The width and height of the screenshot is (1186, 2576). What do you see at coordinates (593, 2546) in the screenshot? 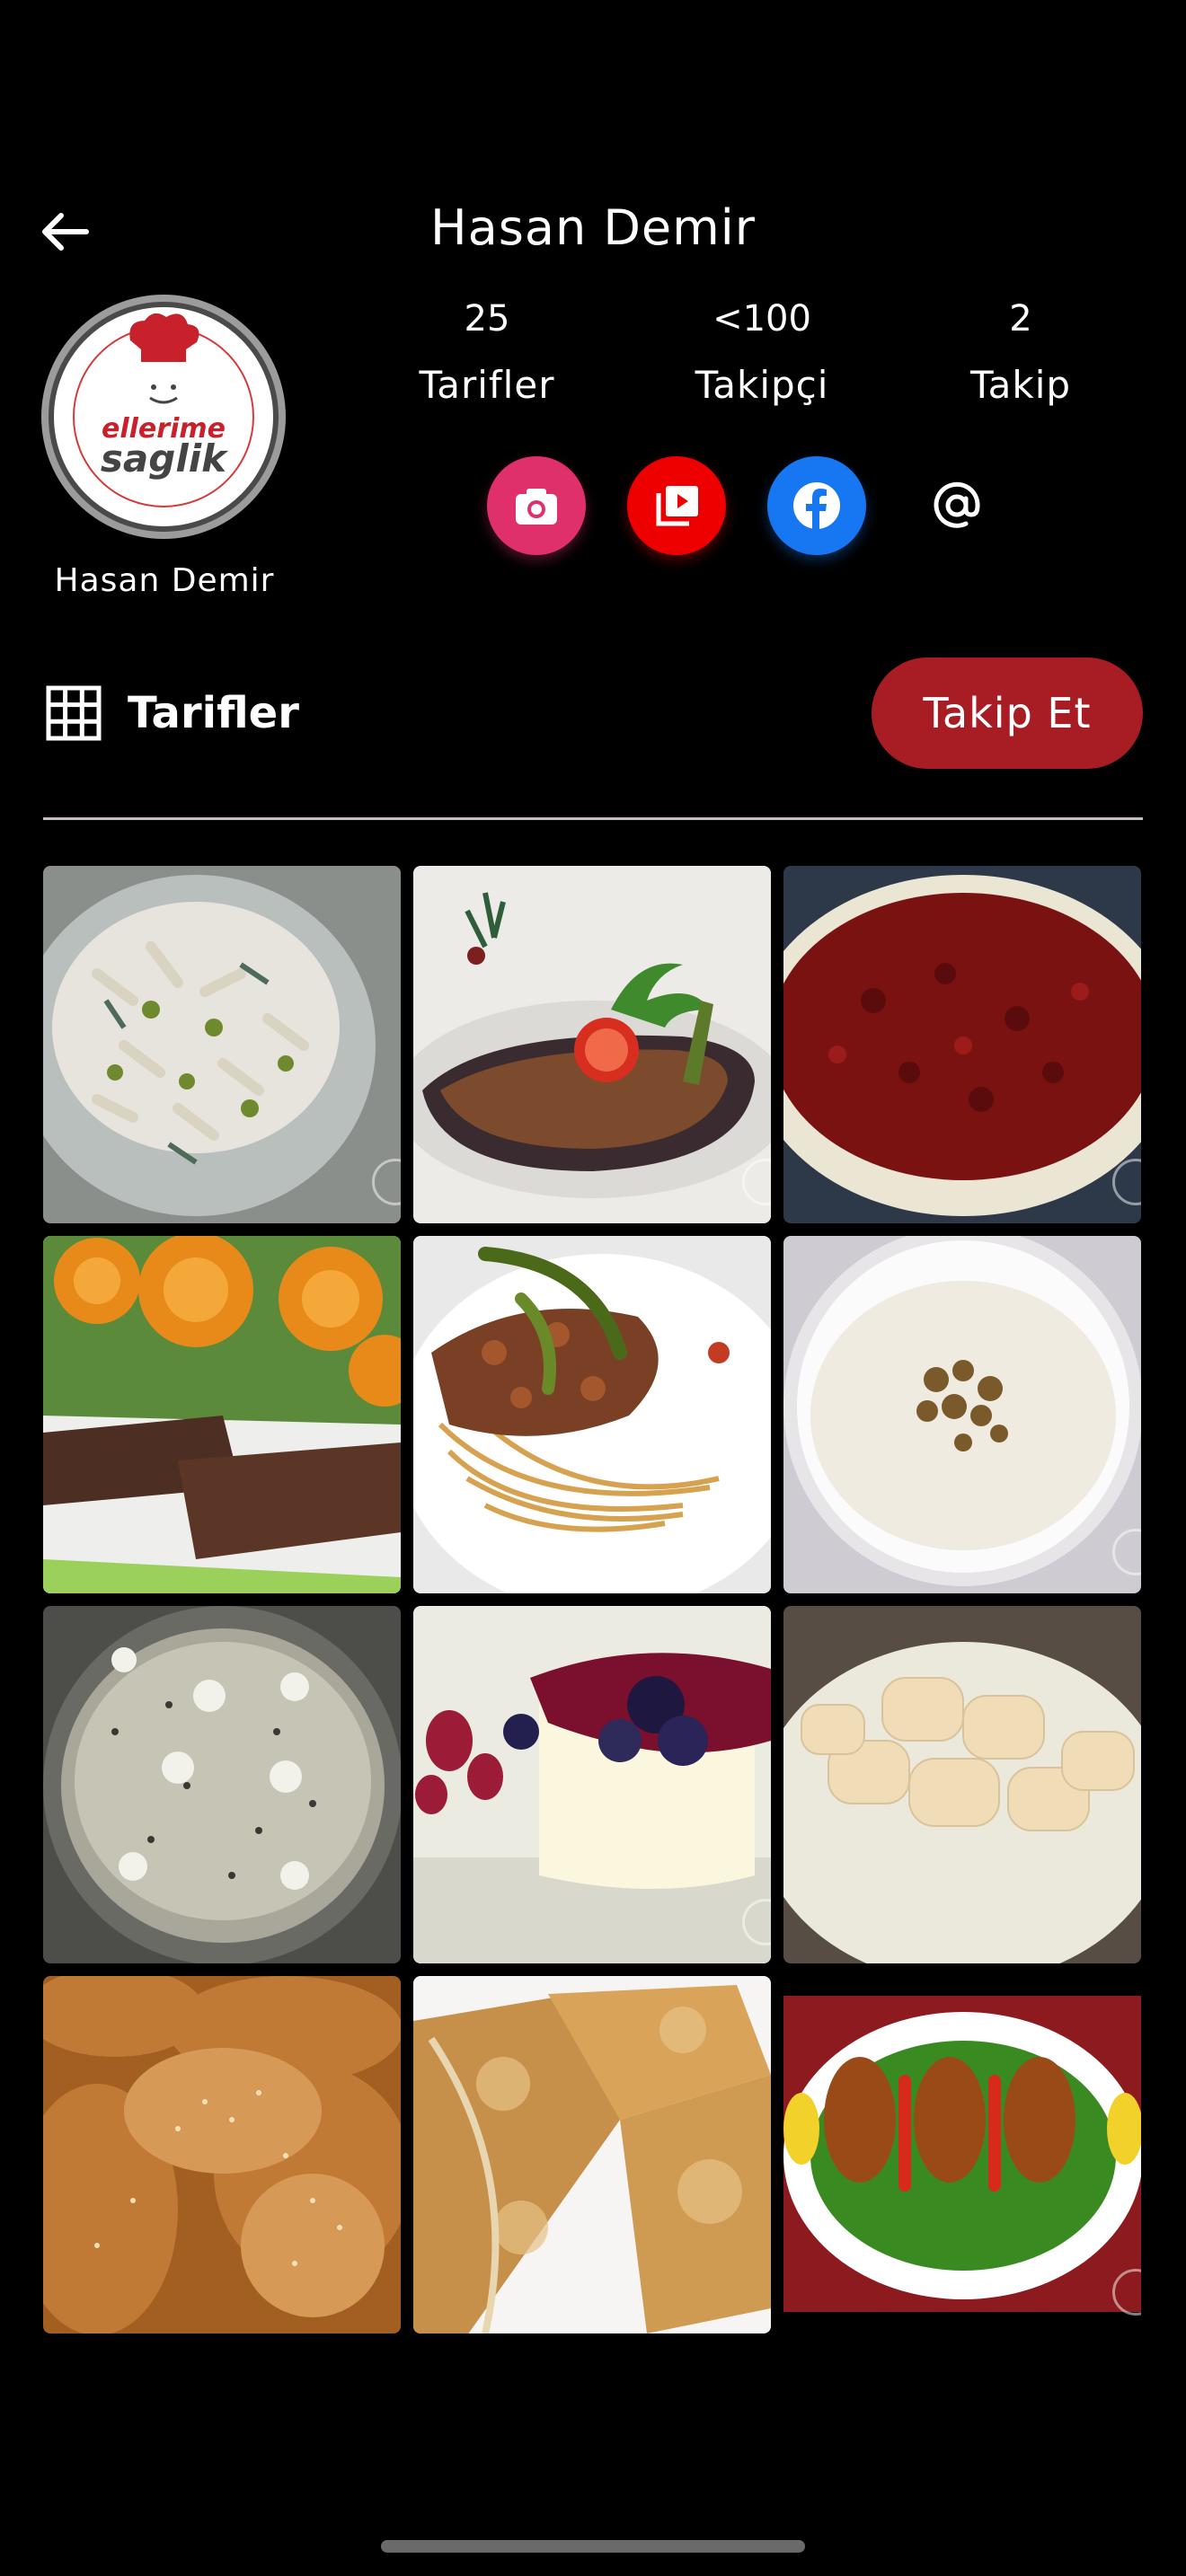
I see `home-indicator` at bounding box center [593, 2546].